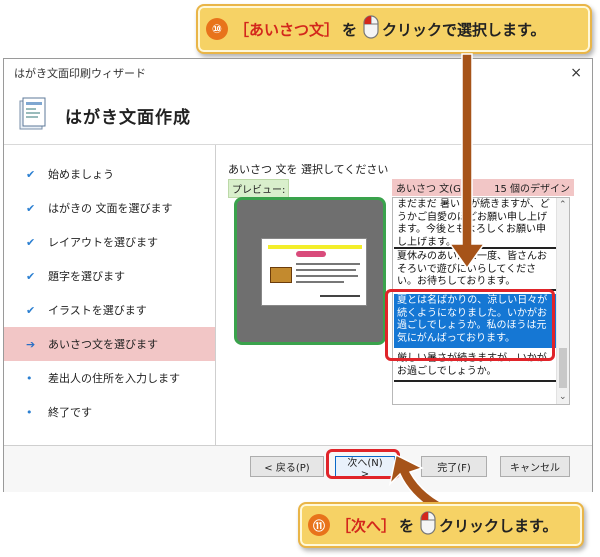 The width and height of the screenshot is (600, 557). What do you see at coordinates (319, 525) in the screenshot?
I see `step-number-badge: ⑪` at bounding box center [319, 525].